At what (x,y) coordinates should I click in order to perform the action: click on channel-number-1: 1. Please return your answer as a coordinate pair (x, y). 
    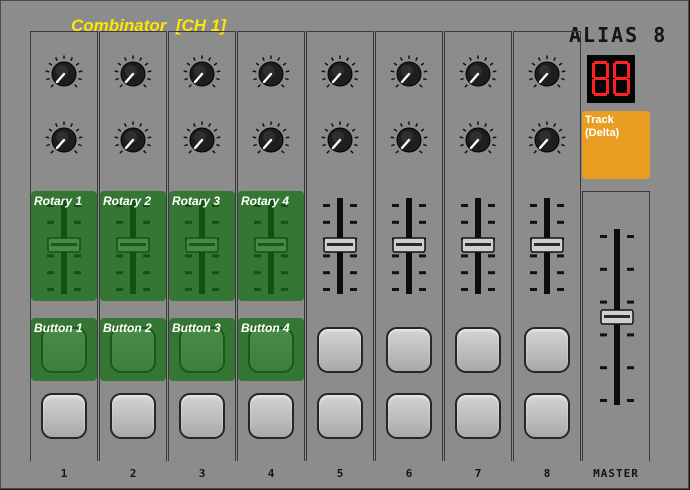
    Looking at the image, I should click on (64, 473).